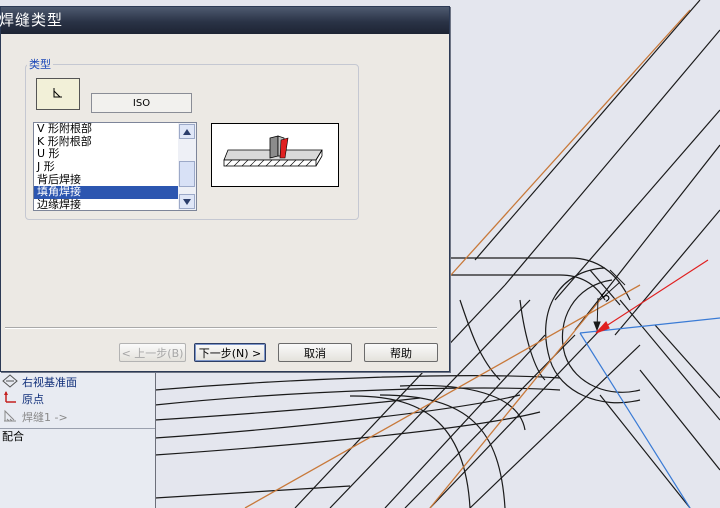 The width and height of the screenshot is (720, 508). Describe the element at coordinates (40, 64) in the screenshot. I see `type-group-label: 类型` at that location.